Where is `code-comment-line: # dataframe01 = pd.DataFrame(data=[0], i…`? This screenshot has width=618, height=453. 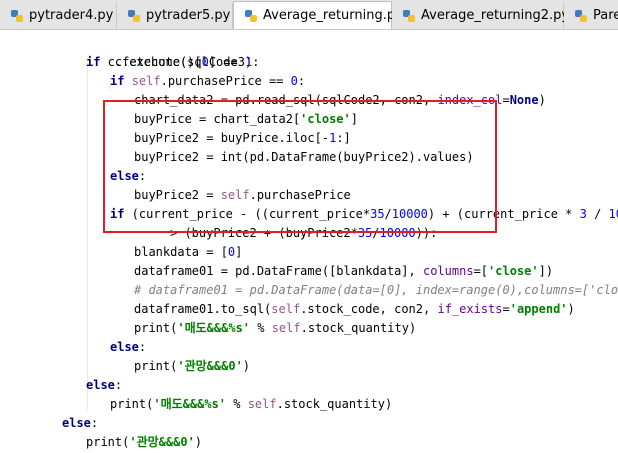
code-comment-line: # dataframe01 = pd.DataFrame(data=[0], i… is located at coordinates (376, 290).